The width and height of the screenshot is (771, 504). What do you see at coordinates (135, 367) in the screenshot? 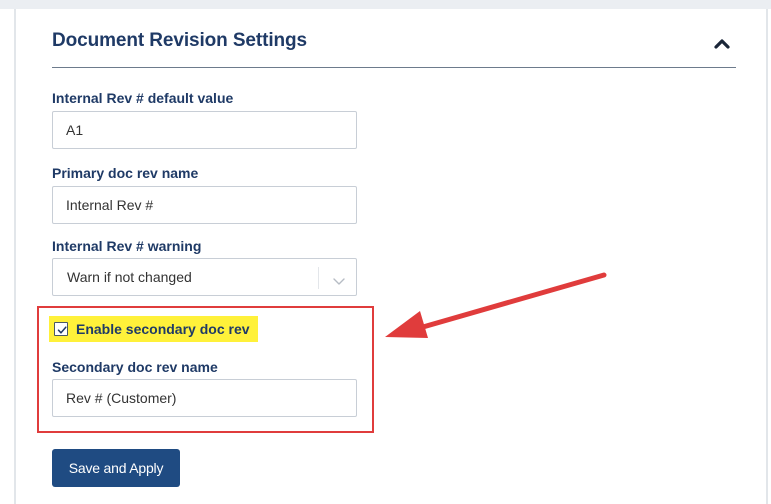
I see `secondary-rev-name-label: Secondary doc rev name` at bounding box center [135, 367].